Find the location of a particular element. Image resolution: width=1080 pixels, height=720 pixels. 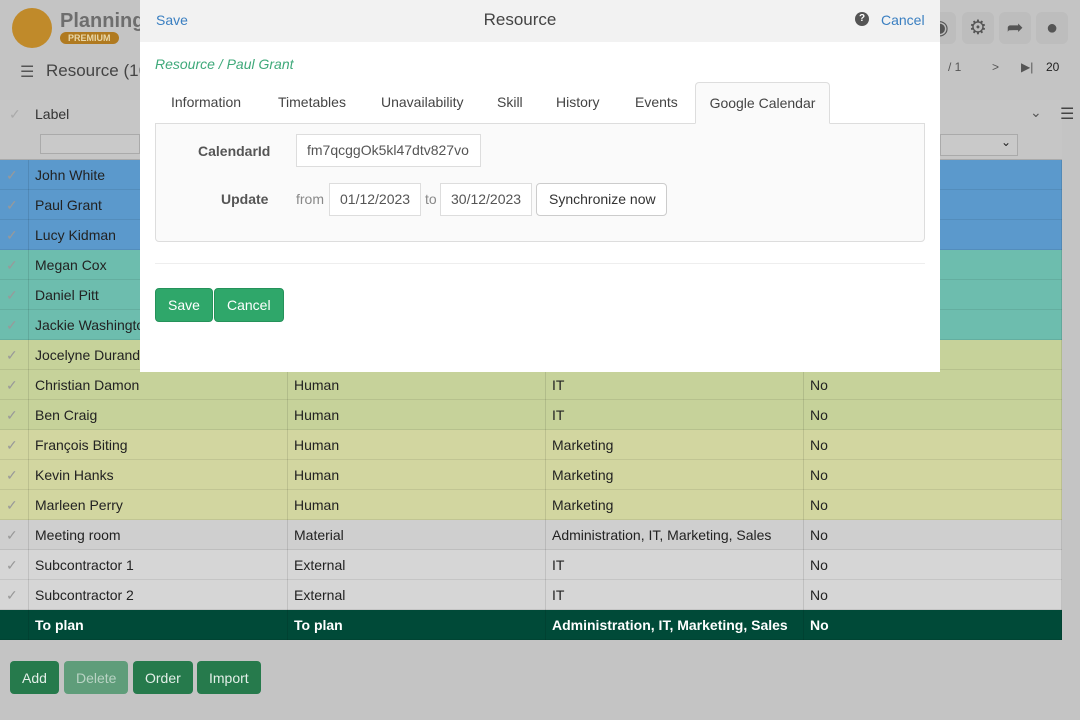

breadcrumb: Resource / Paul Grant is located at coordinates (224, 64).